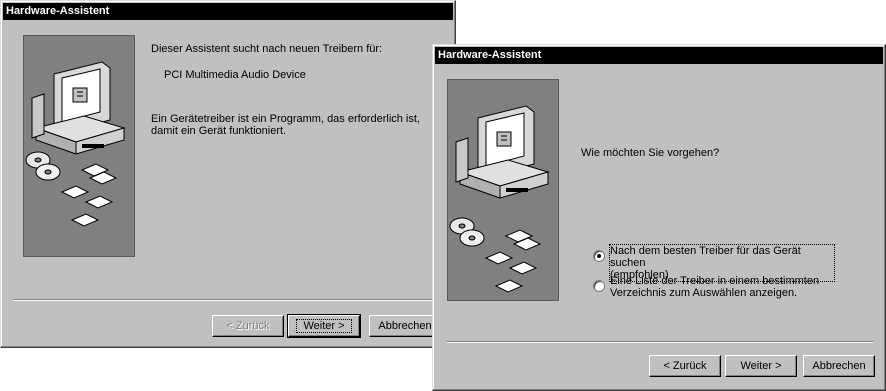 The width and height of the screenshot is (886, 391). I want to click on next-button-label: Weiter >, so click(324, 326).